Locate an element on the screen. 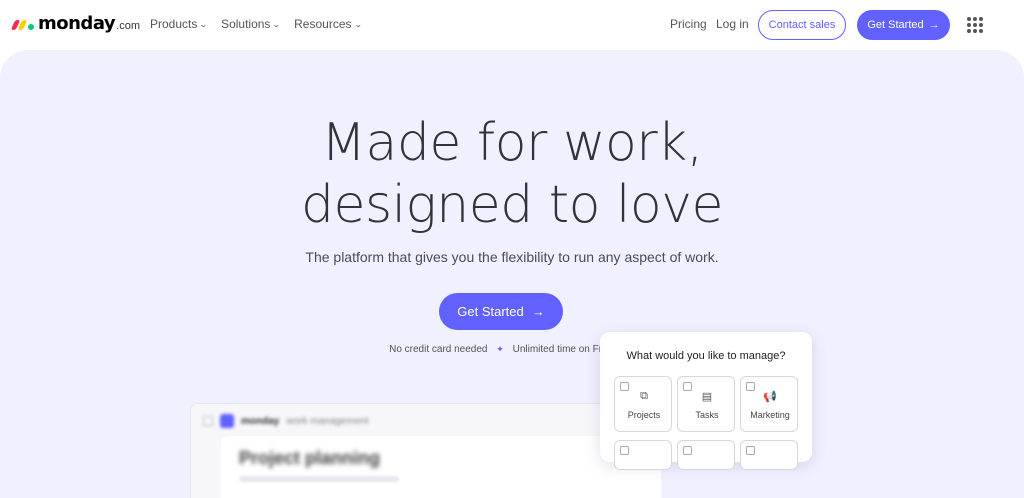  menu-solutions: Solutions ⌄ is located at coordinates (251, 24).